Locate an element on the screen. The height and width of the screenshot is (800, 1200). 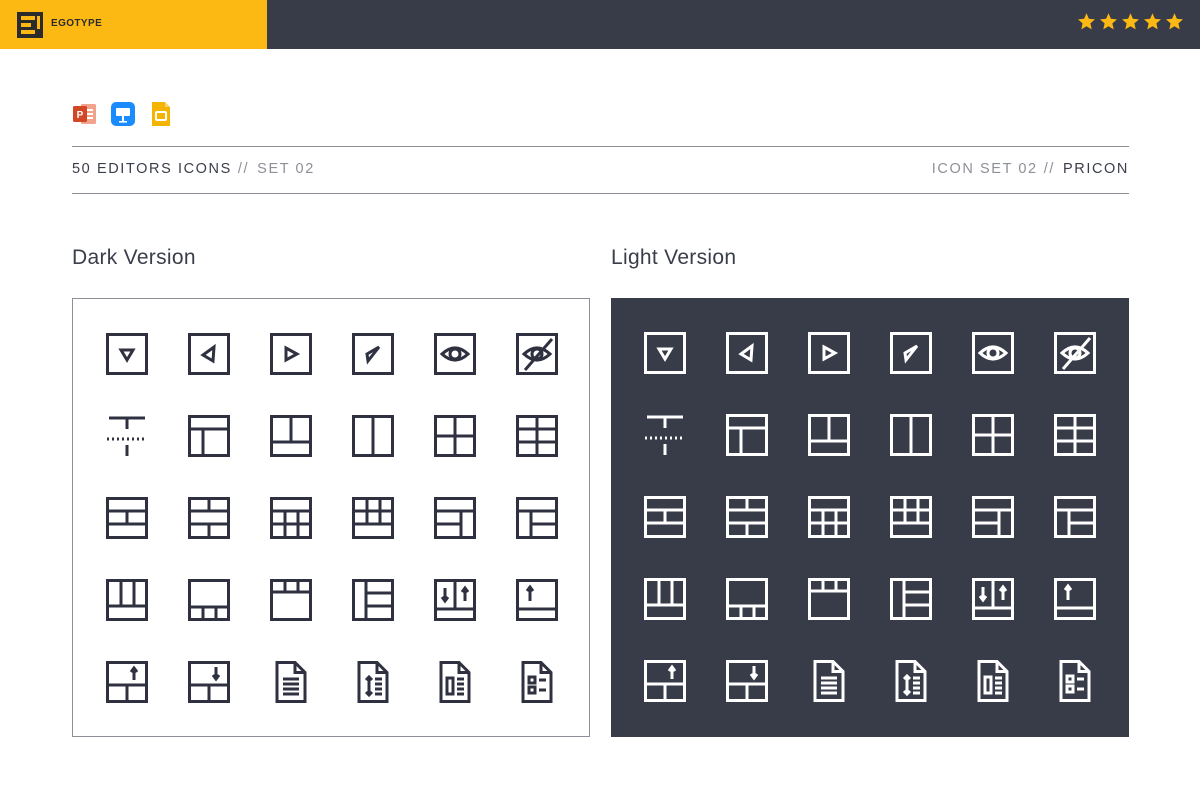
powerpoint-icon: P is located at coordinates (84, 114).